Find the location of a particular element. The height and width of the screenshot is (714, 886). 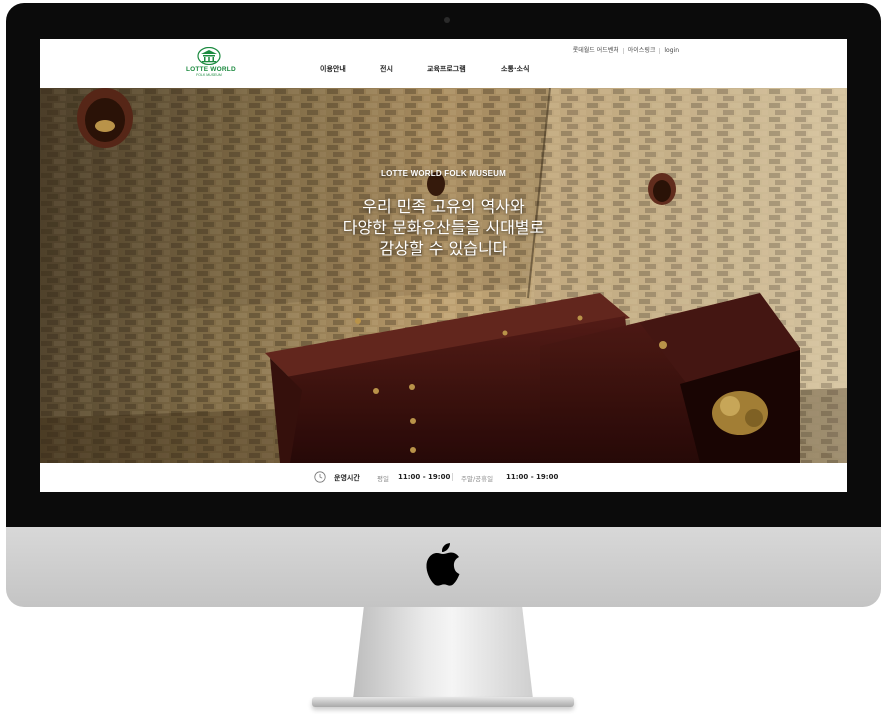

museum-emblem-icon is located at coordinates (209, 56).